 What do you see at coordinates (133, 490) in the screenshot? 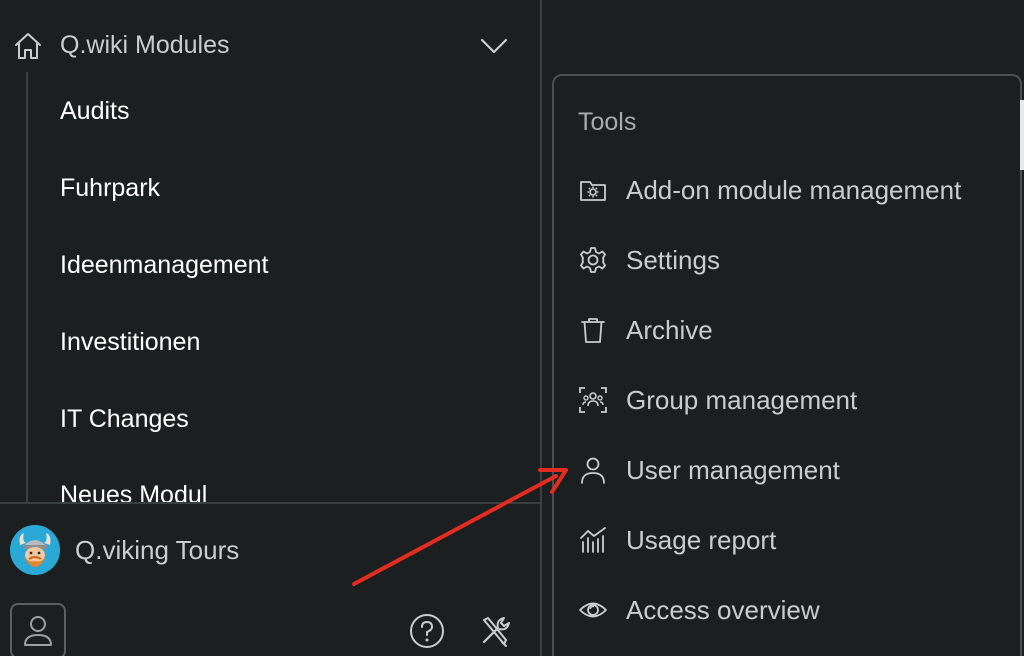
I see `module-item-neues-modul: Neues Modul` at bounding box center [133, 490].